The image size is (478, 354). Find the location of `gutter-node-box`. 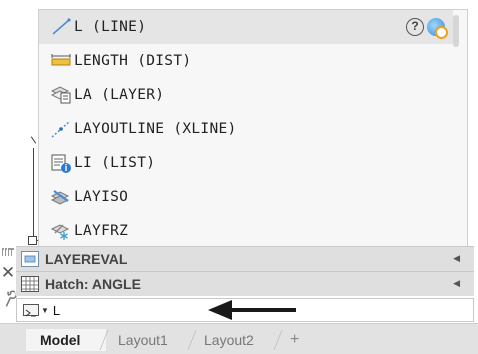

gutter-node-box is located at coordinates (32, 240).